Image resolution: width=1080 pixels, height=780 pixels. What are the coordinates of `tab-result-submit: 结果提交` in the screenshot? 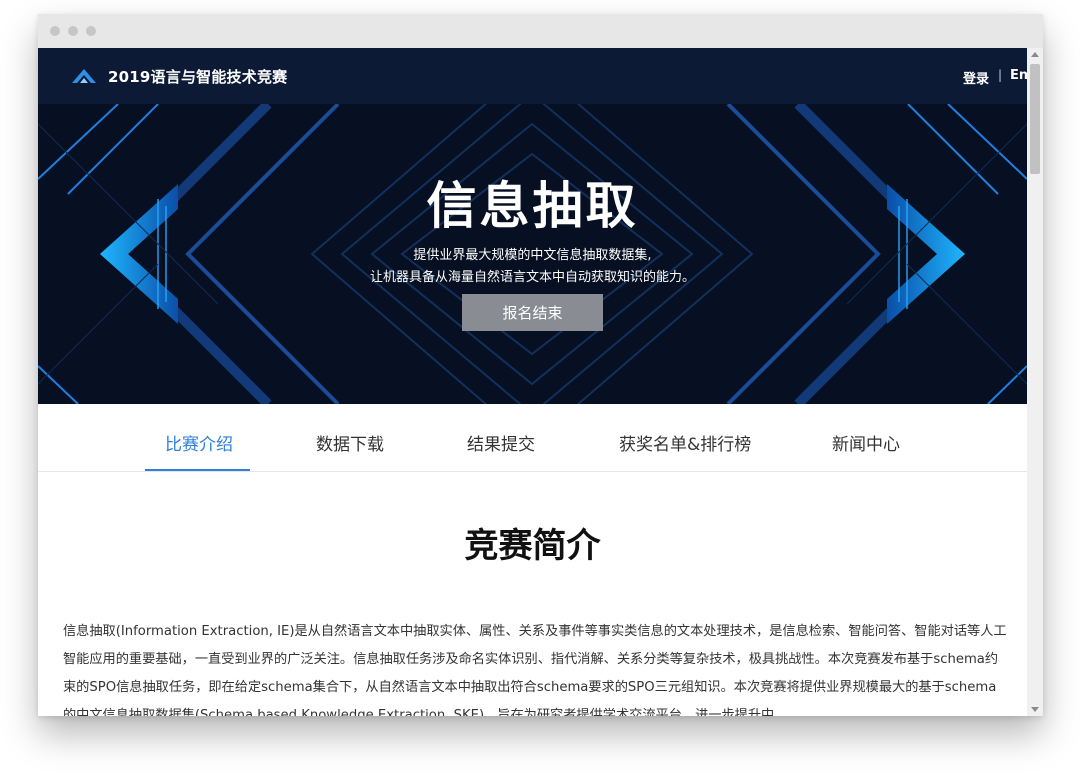 It's located at (501, 442).